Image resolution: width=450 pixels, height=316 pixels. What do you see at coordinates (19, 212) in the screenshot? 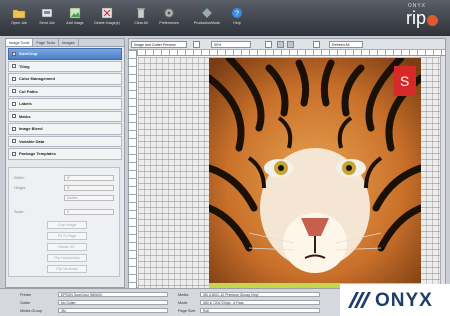
I see `scale-label: Scale:` at bounding box center [19, 212].